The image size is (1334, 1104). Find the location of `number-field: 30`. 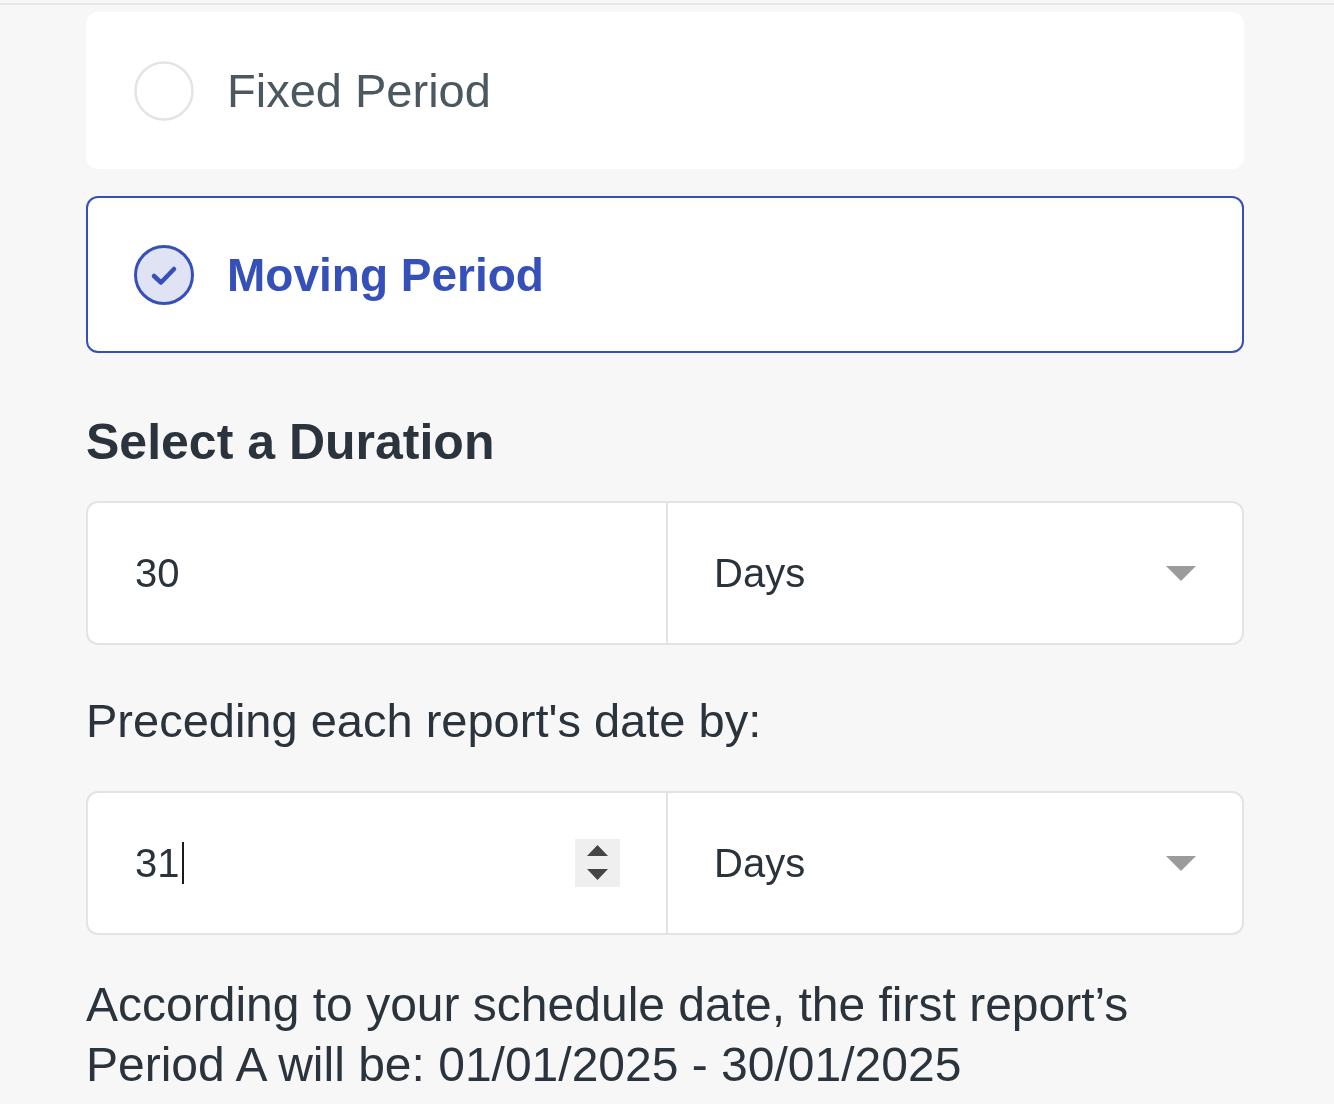

number-field: 30 is located at coordinates (376, 573).